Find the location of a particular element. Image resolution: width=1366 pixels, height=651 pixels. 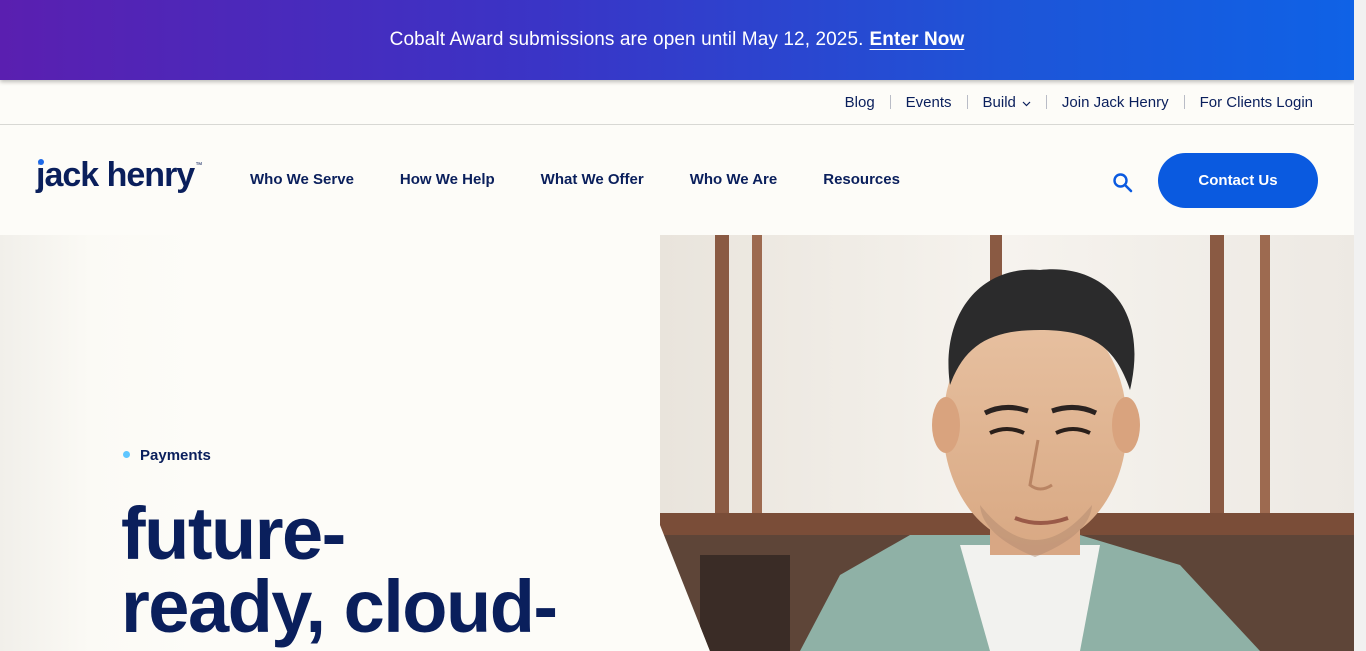

page-scrollbar is located at coordinates (1360, 325).